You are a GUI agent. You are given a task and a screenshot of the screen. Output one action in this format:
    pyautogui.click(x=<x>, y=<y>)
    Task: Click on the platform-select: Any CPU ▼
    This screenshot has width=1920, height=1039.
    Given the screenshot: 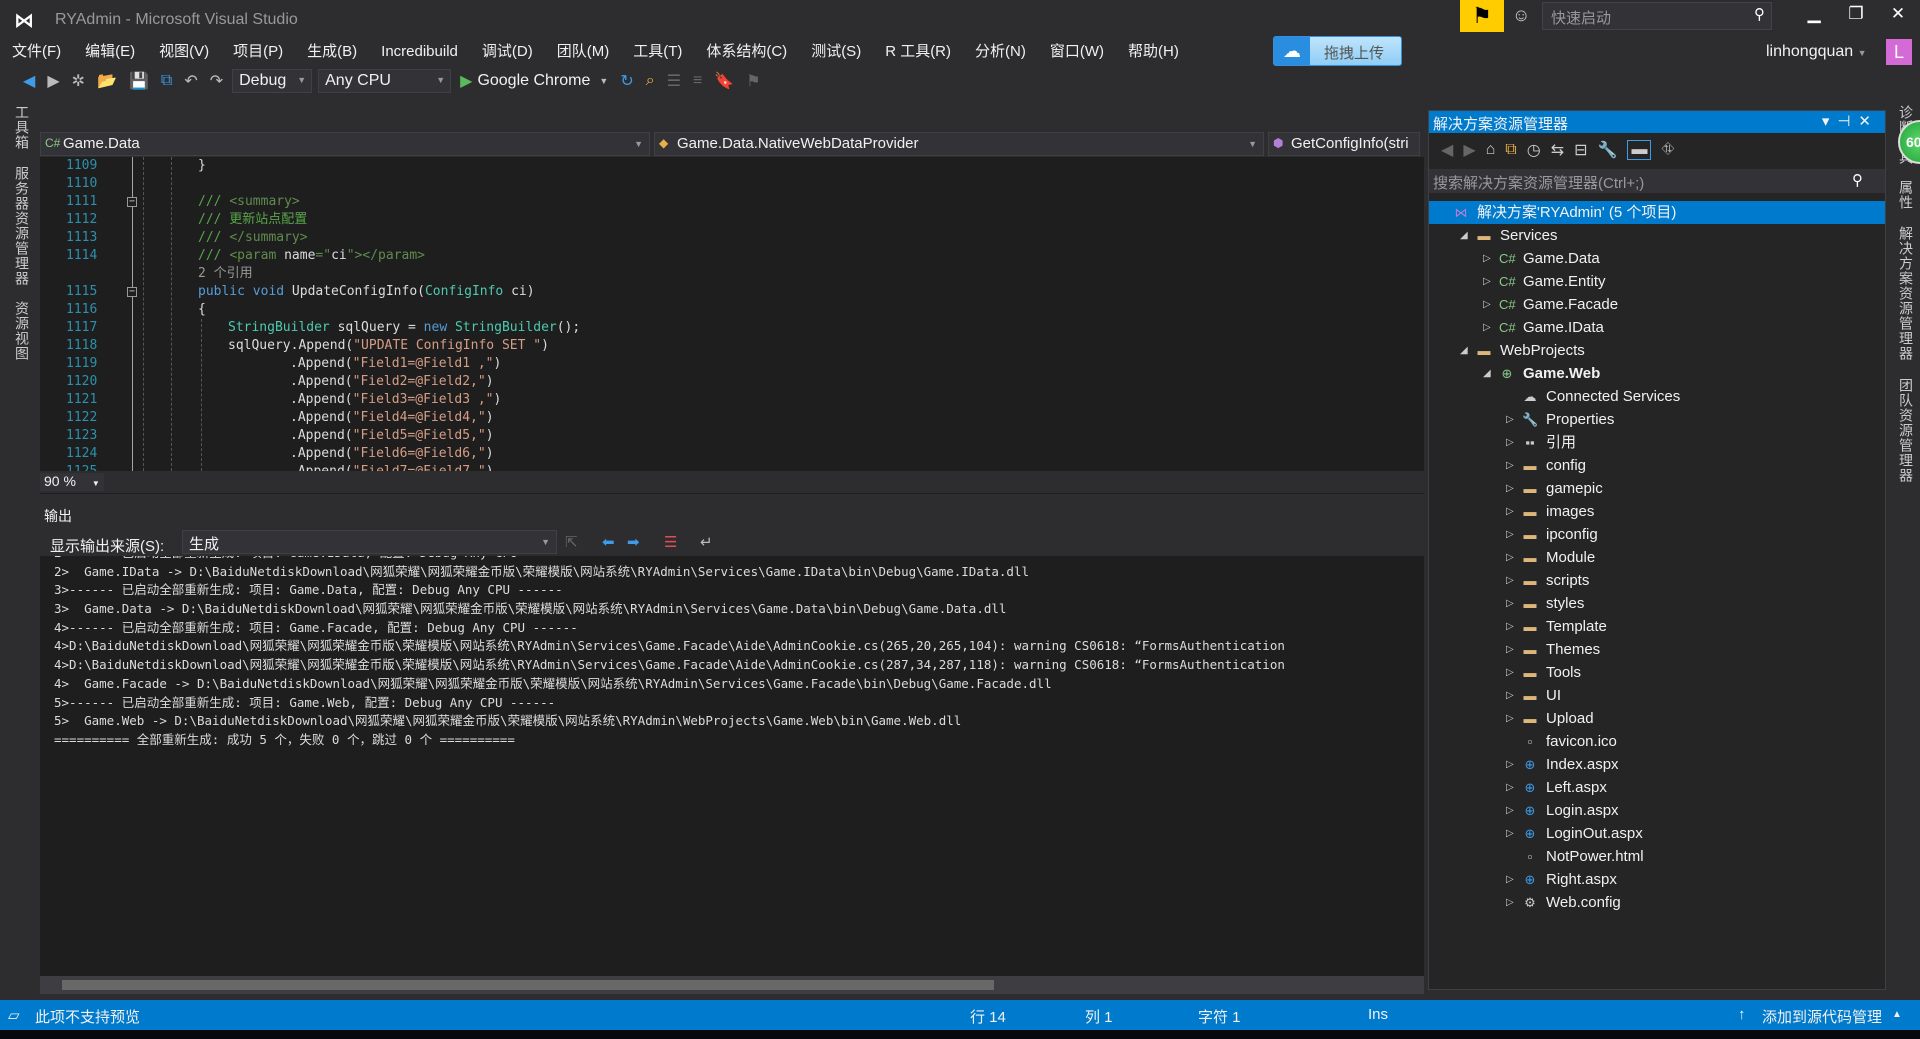 What is the action you would take?
    pyautogui.click(x=385, y=81)
    